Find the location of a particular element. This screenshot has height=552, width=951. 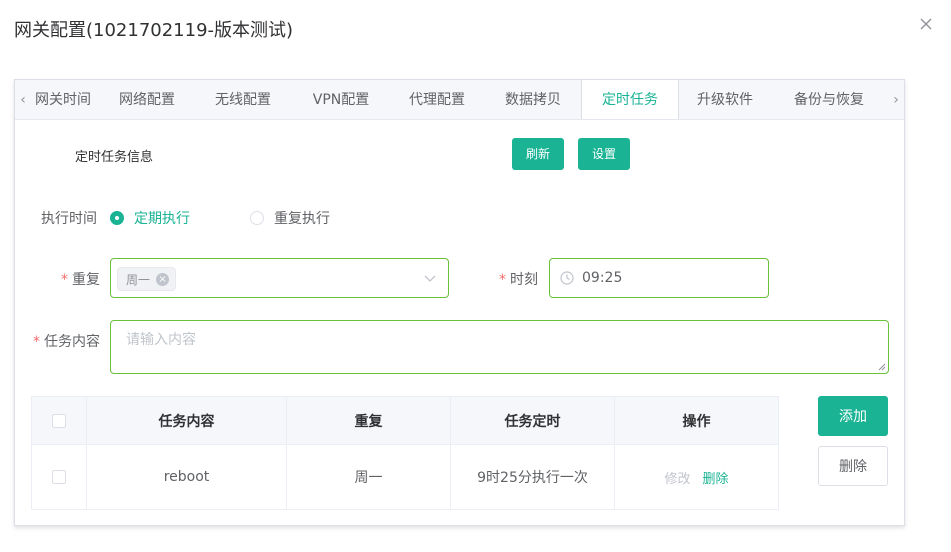

tab-network-config: 网络配置 is located at coordinates (147, 99).